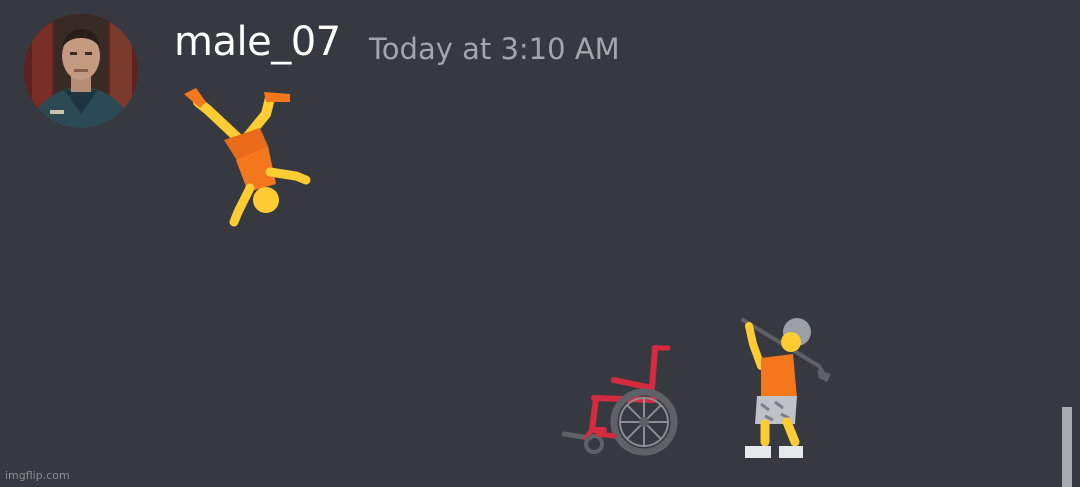 This screenshot has height=487, width=1080. Describe the element at coordinates (37, 475) in the screenshot. I see `imgflip-watermark: imgflip.com` at that location.